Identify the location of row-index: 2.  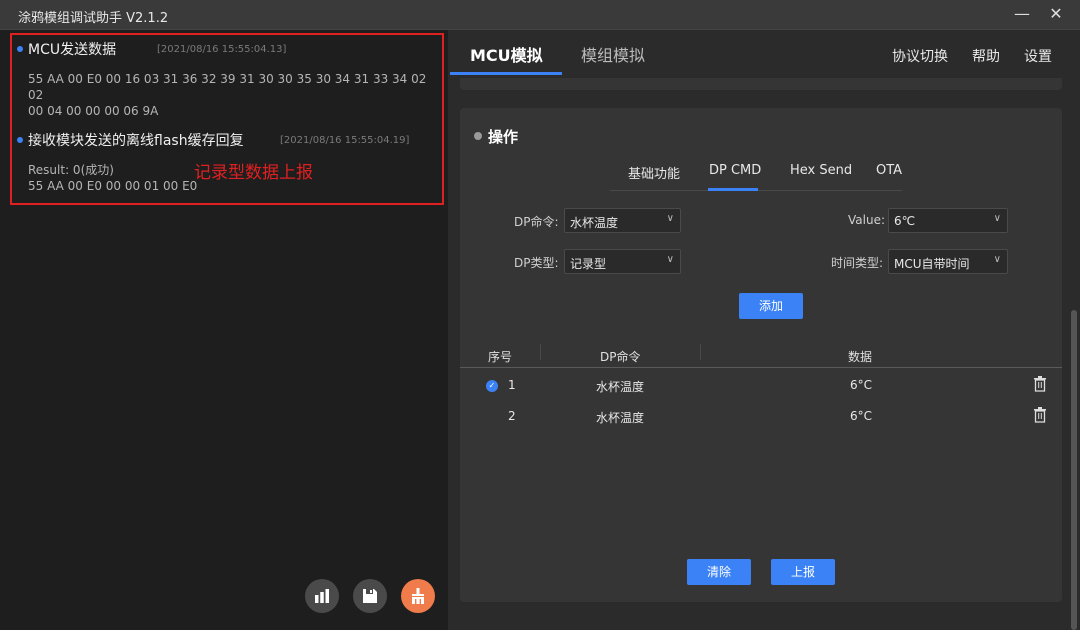
(512, 416).